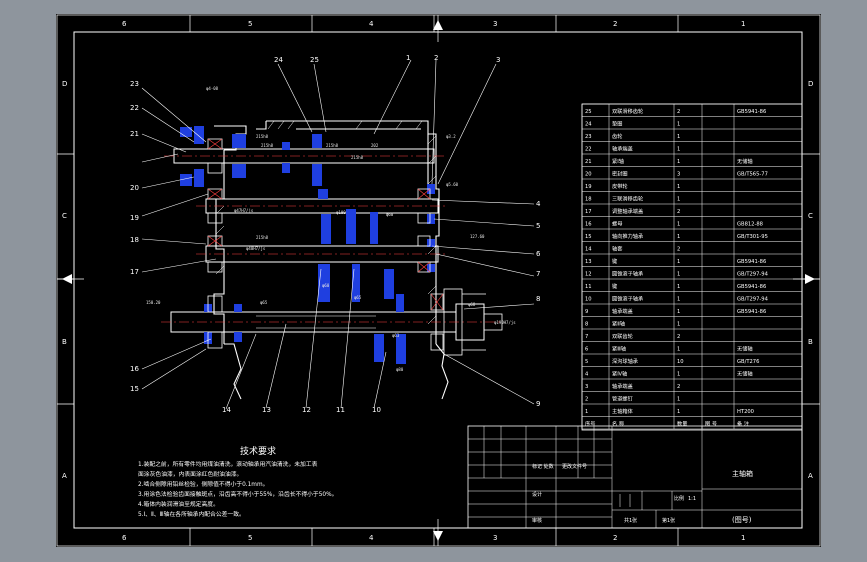 The image size is (867, 562). What do you see at coordinates (250, 24) in the screenshot?
I see `zone-top-5: 5` at bounding box center [250, 24].